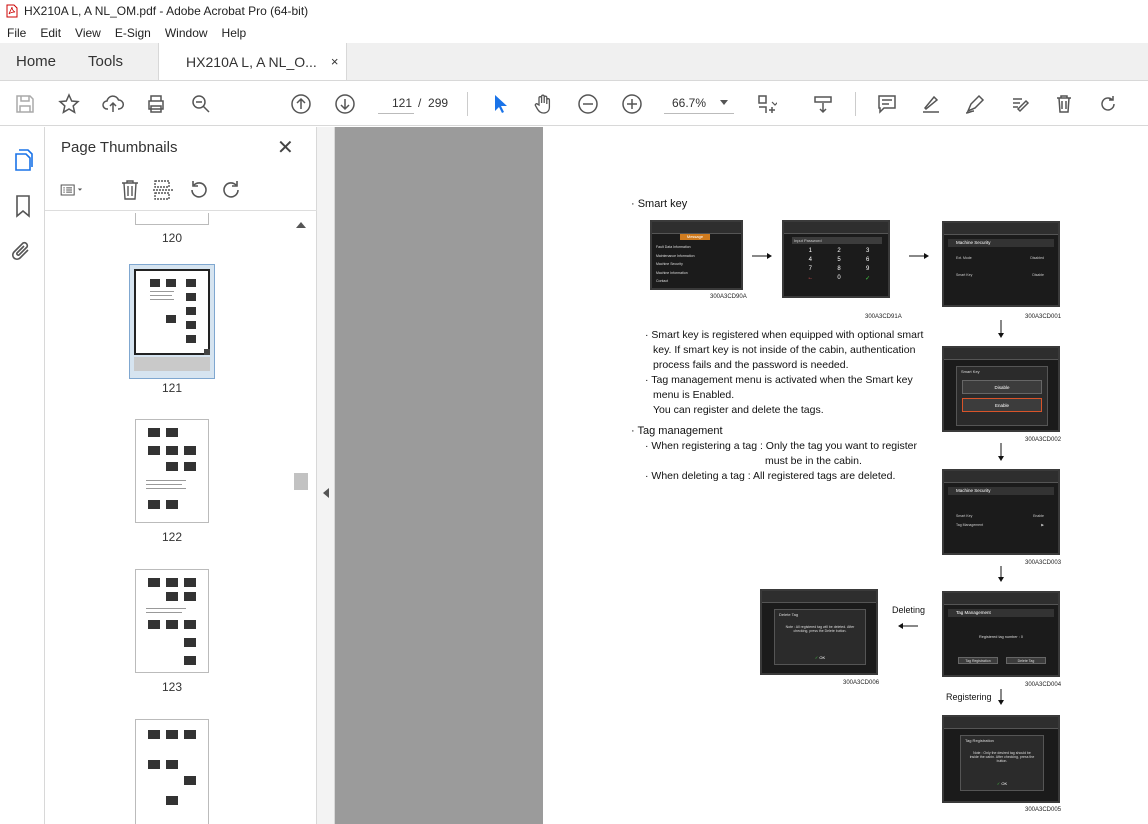 This screenshot has width=1148, height=824. What do you see at coordinates (172, 238) in the screenshot?
I see `thumbnail-page-number: 120` at bounding box center [172, 238].